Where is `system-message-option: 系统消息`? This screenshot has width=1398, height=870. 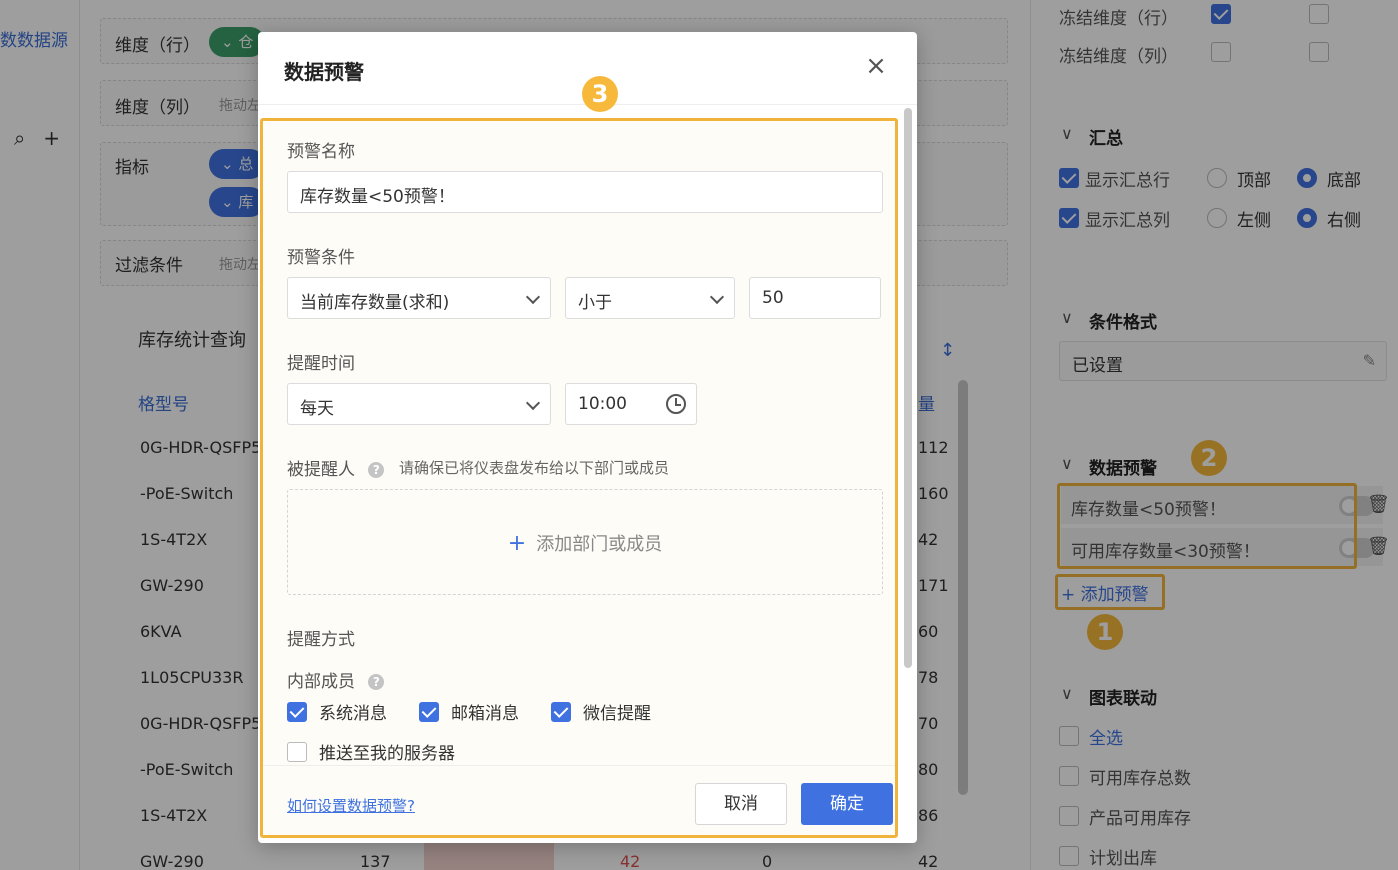
system-message-option: 系统消息 is located at coordinates (337, 711).